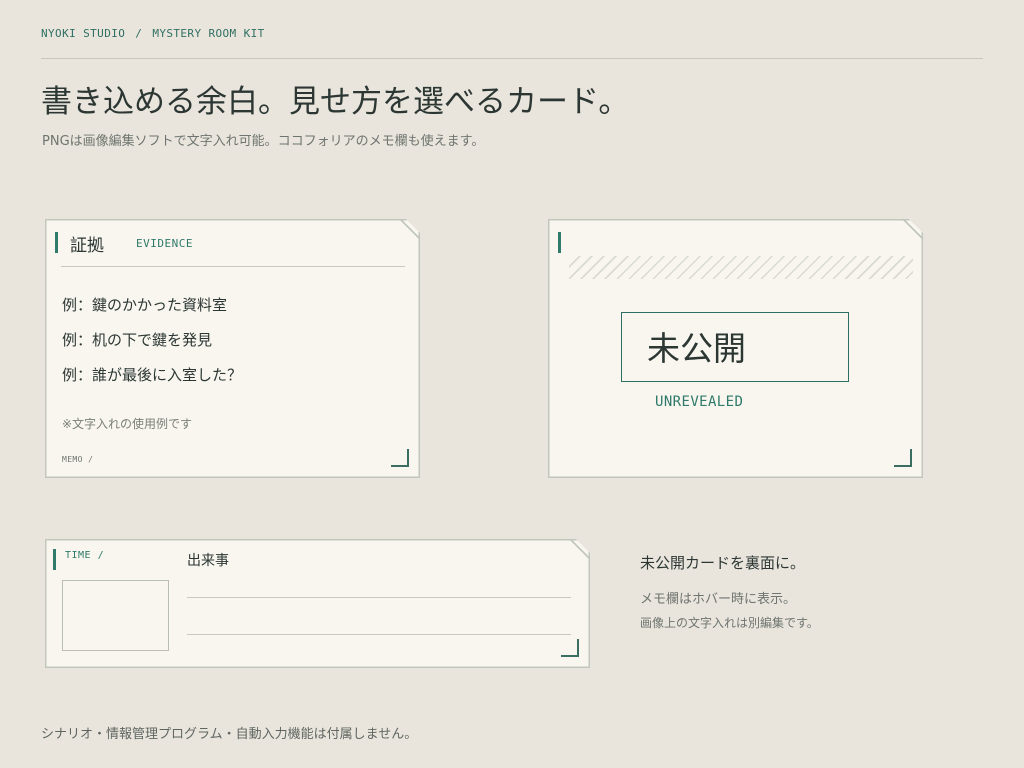 This screenshot has height=768, width=1024. What do you see at coordinates (729, 623) in the screenshot?
I see `side-note-line: 画像上の文字入れは別編集です。` at bounding box center [729, 623].